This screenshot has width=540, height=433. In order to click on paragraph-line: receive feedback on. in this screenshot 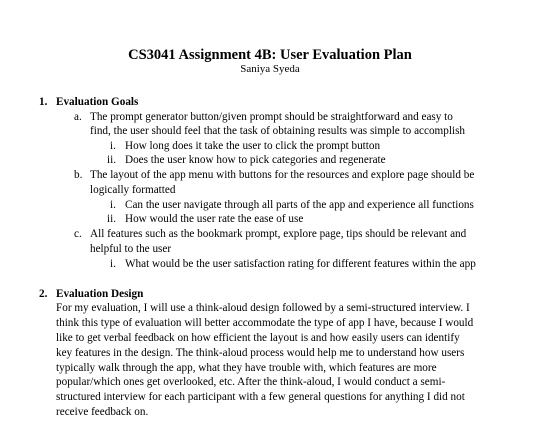, I will do `click(102, 412)`.